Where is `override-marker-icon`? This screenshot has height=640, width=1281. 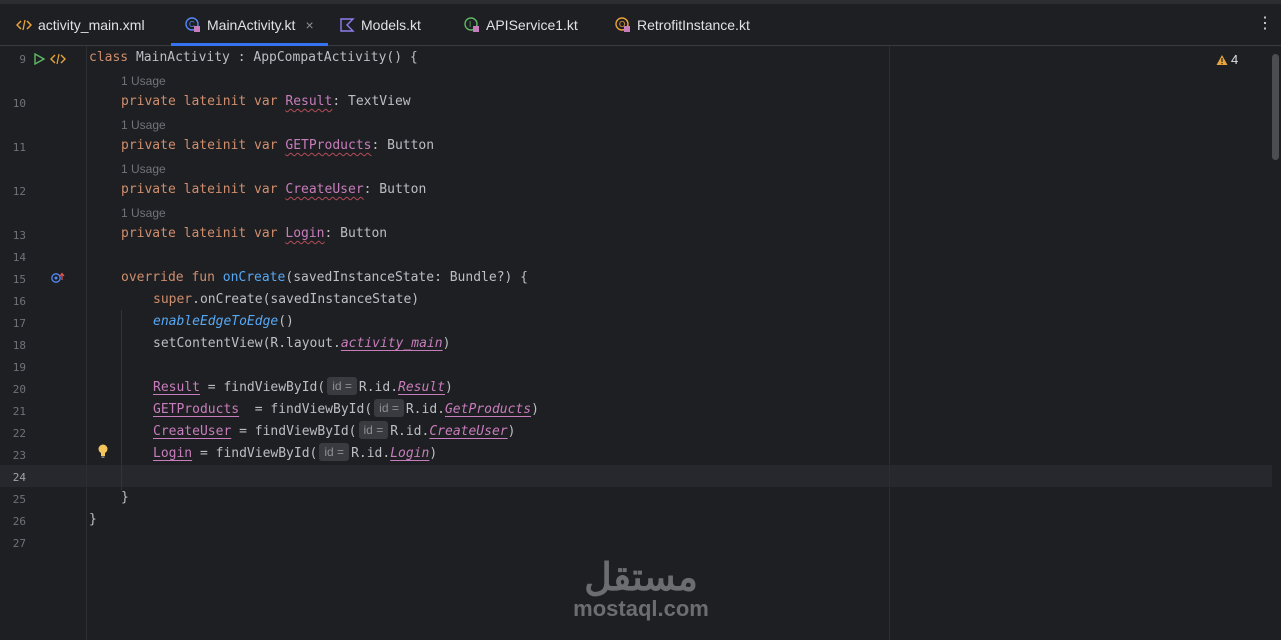
override-marker-icon is located at coordinates (58, 280).